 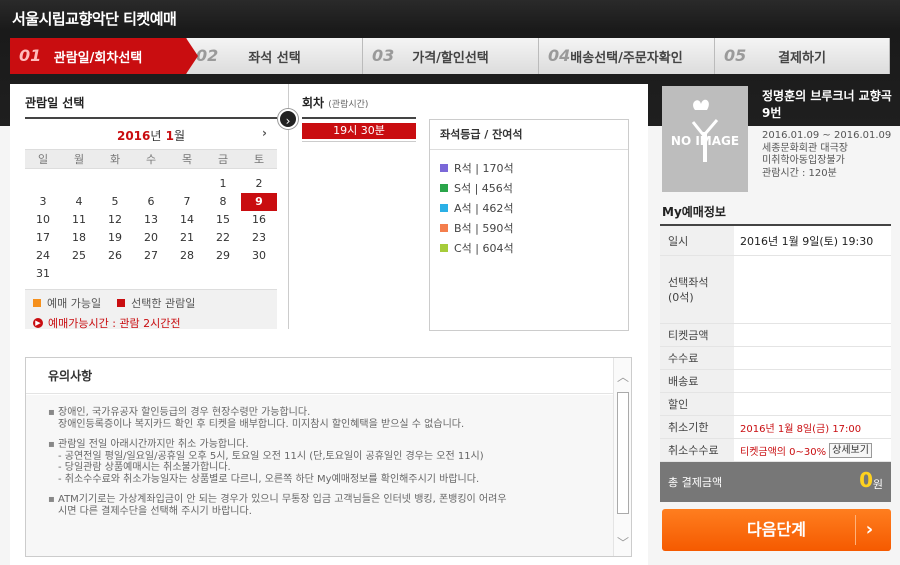 I want to click on calendar-day: 29, so click(x=223, y=255).